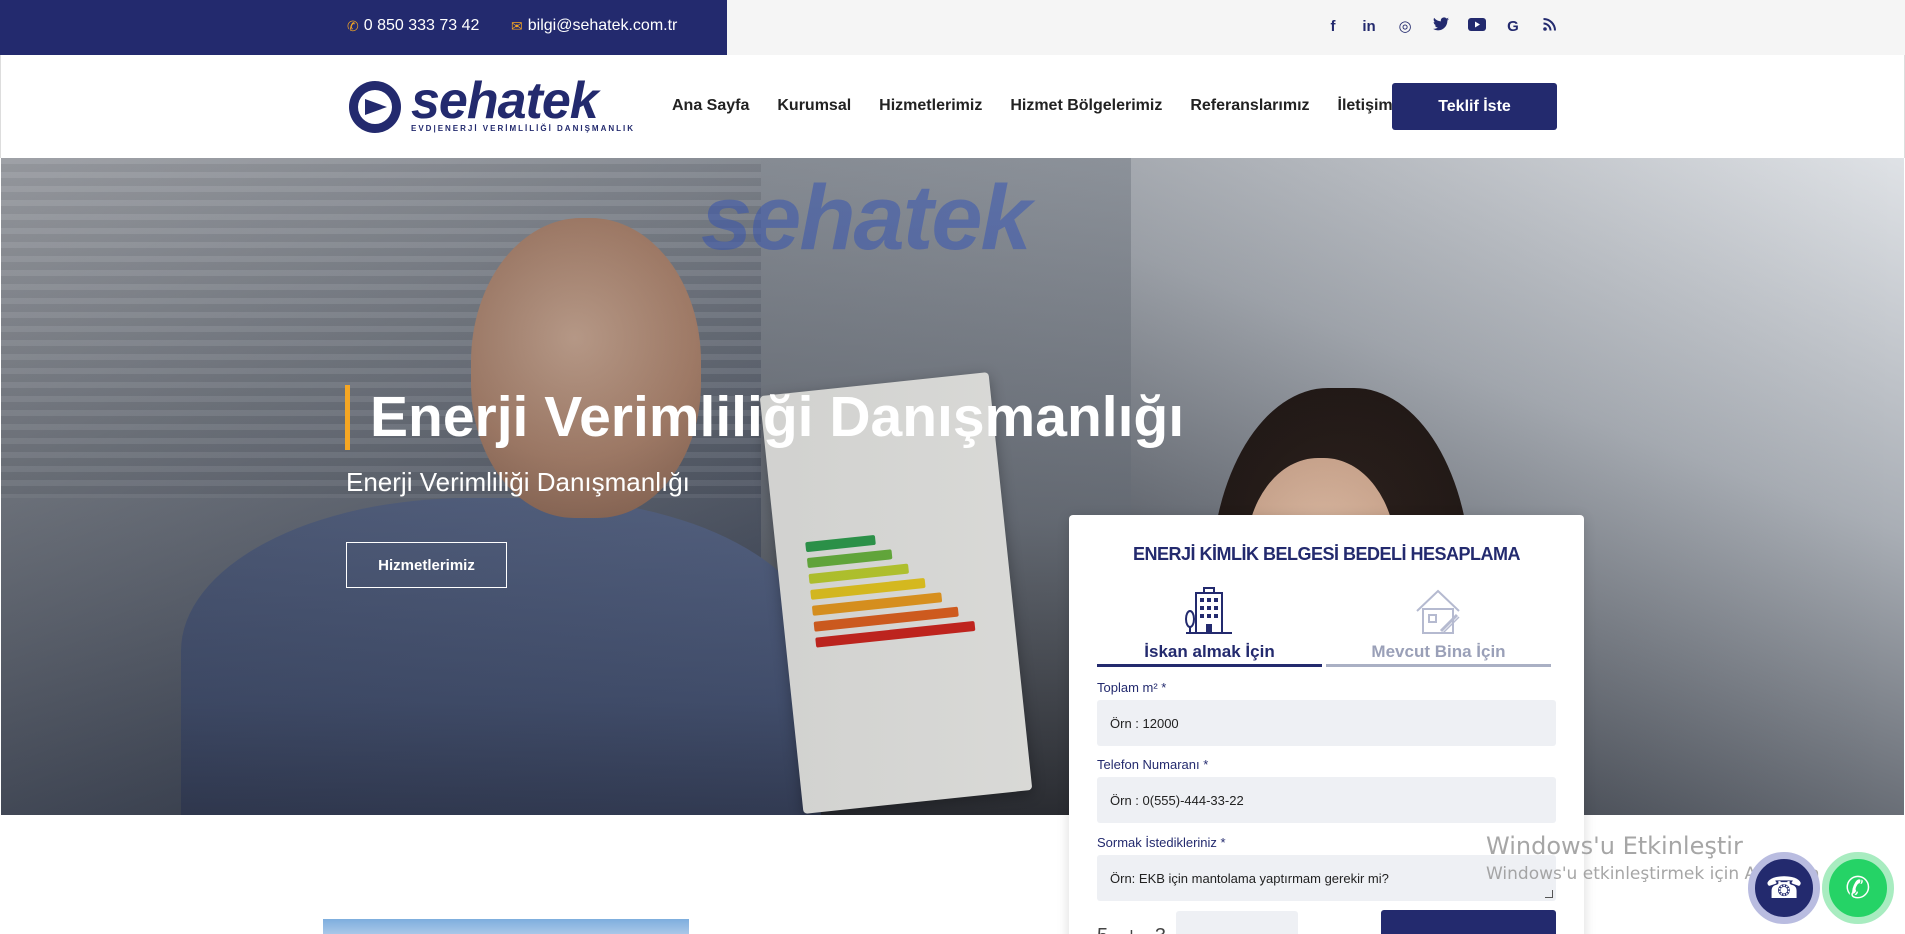 This screenshot has width=1905, height=934. Describe the element at coordinates (1209, 651) in the screenshot. I see `tab-occupancy-label: İskan almak İçin` at that location.